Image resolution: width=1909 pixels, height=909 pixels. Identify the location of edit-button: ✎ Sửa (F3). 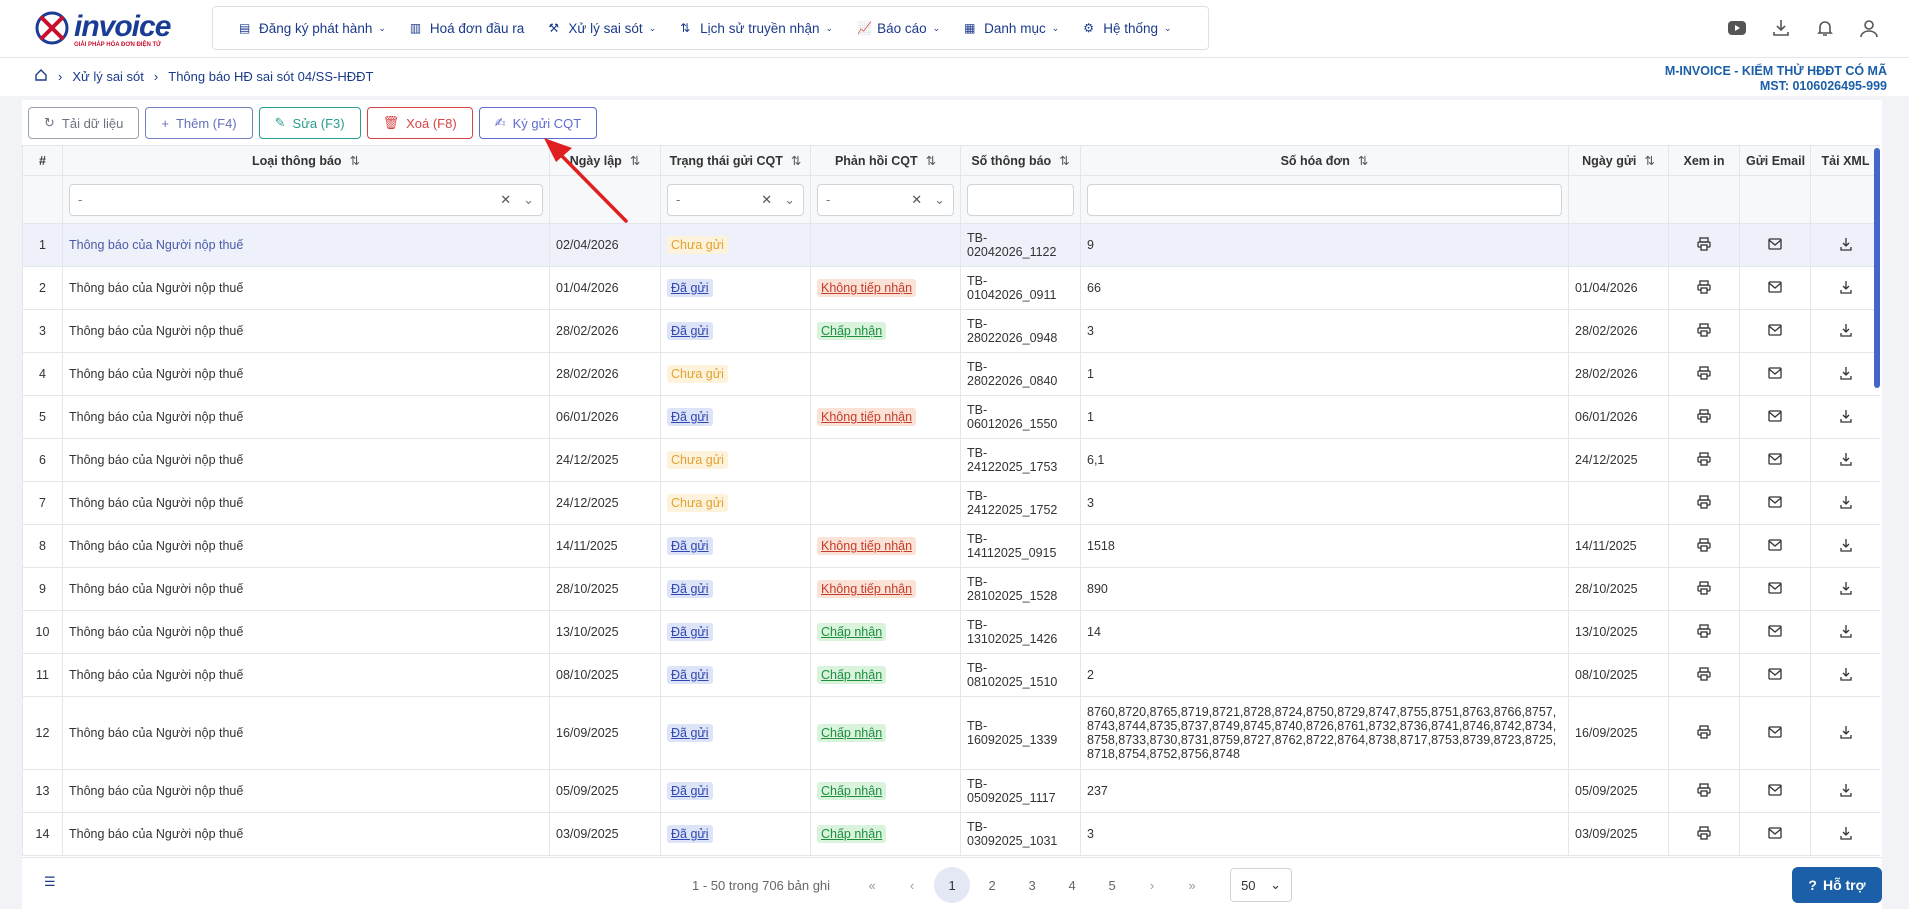
(309, 123).